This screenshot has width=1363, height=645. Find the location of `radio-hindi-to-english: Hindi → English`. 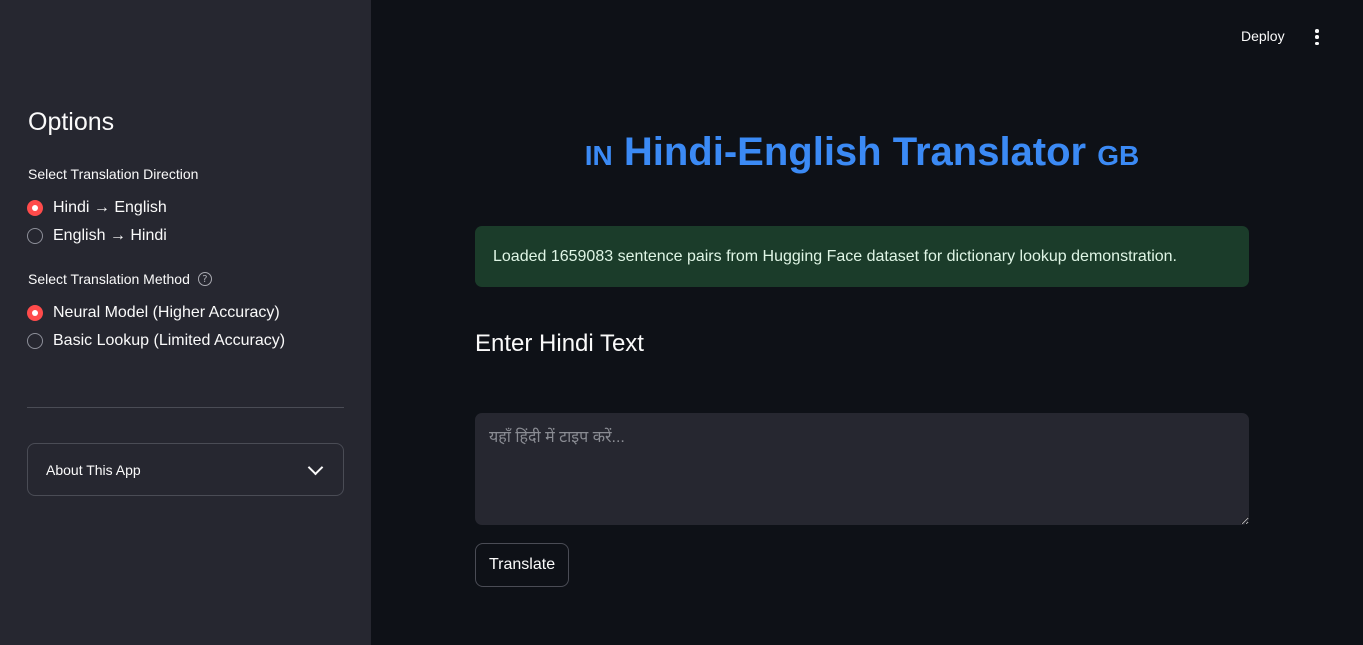

radio-hindi-to-english: Hindi → English is located at coordinates (97, 208).